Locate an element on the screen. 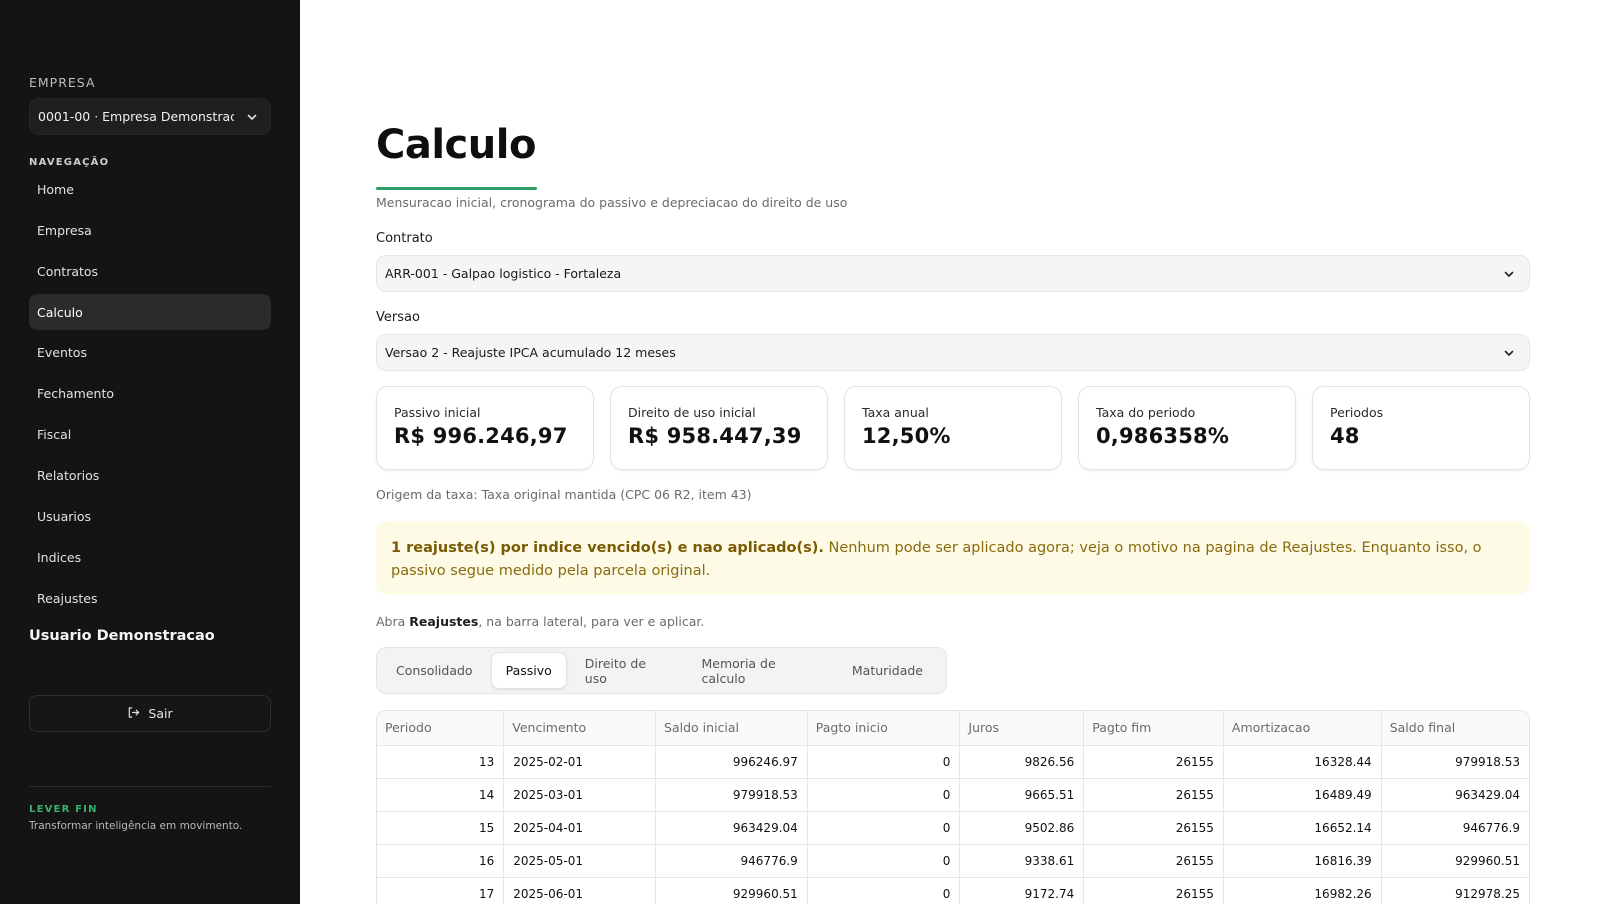 This screenshot has height=904, width=1600. cell-vencimento: 2025-06-01 is located at coordinates (580, 890).